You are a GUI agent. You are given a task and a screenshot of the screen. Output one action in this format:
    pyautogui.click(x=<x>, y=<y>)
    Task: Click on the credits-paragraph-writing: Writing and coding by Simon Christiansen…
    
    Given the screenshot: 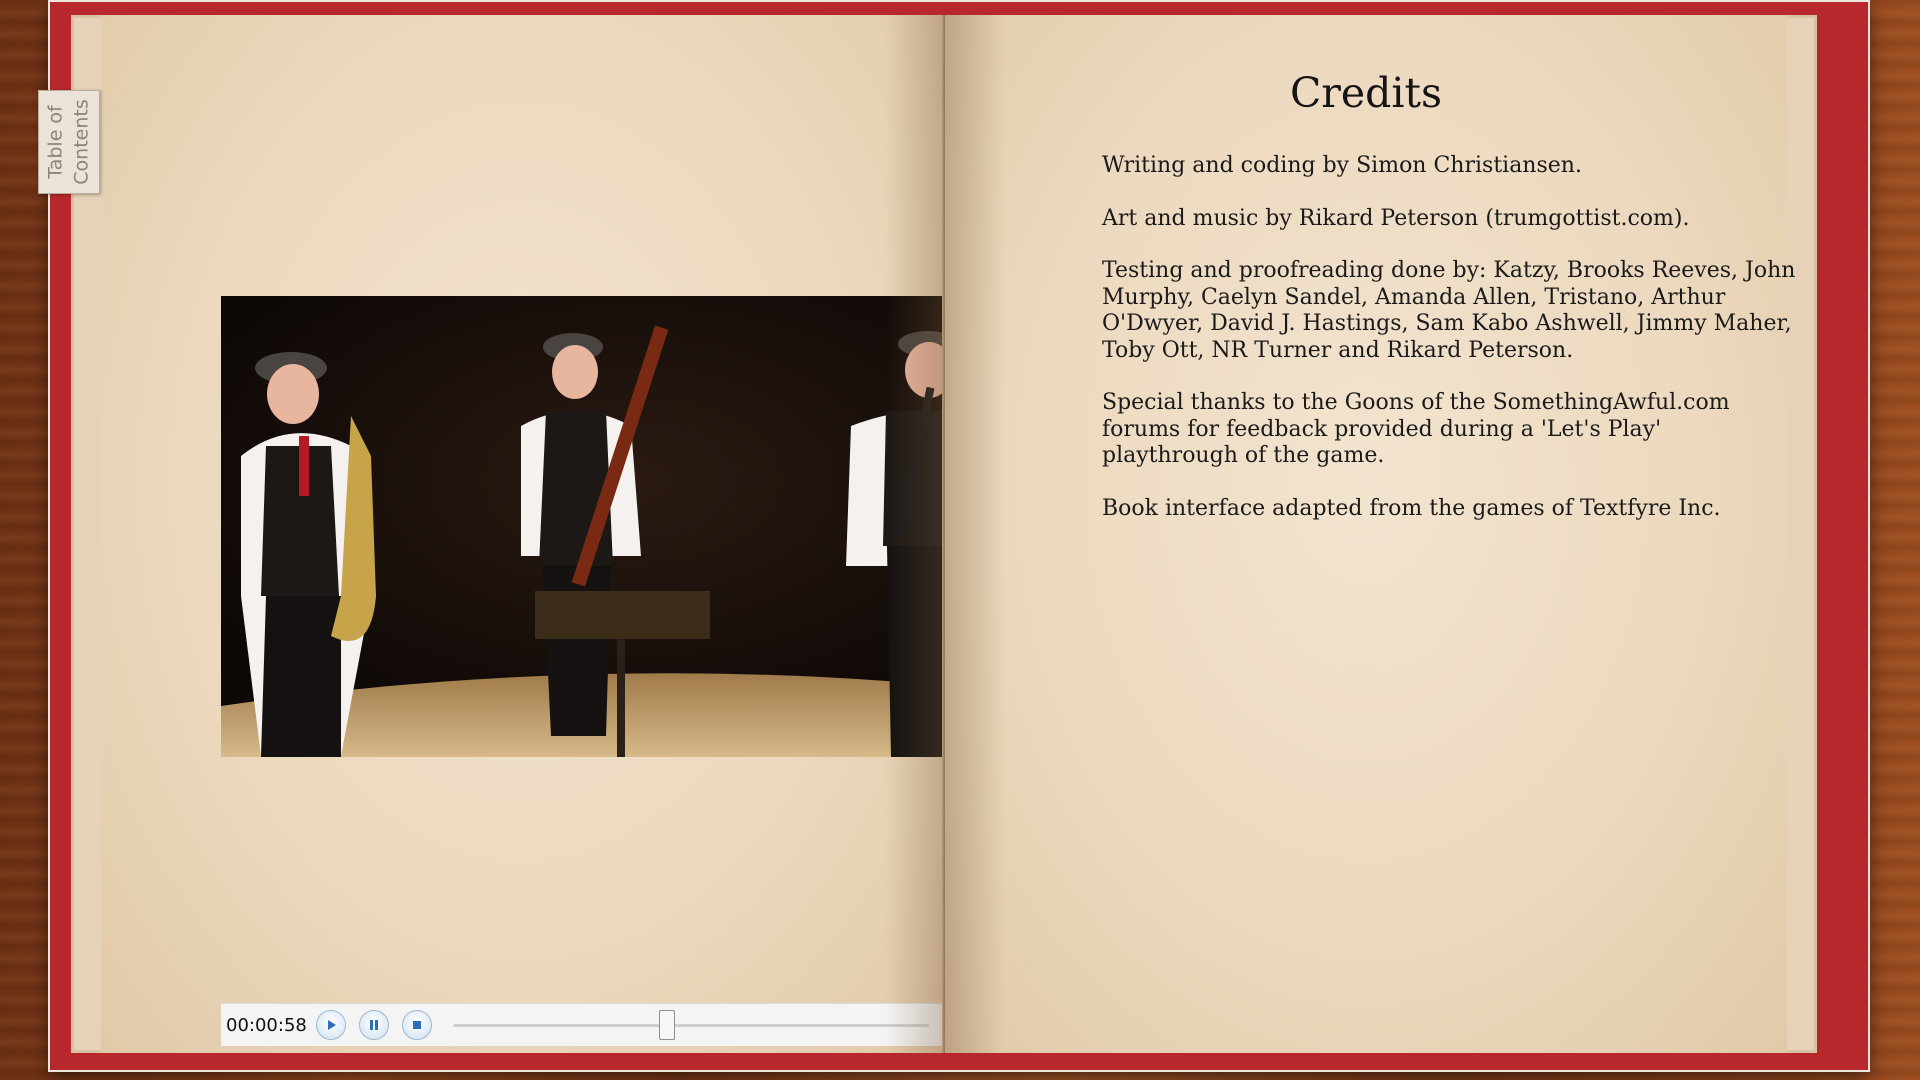 What is the action you would take?
    pyautogui.click(x=1342, y=165)
    